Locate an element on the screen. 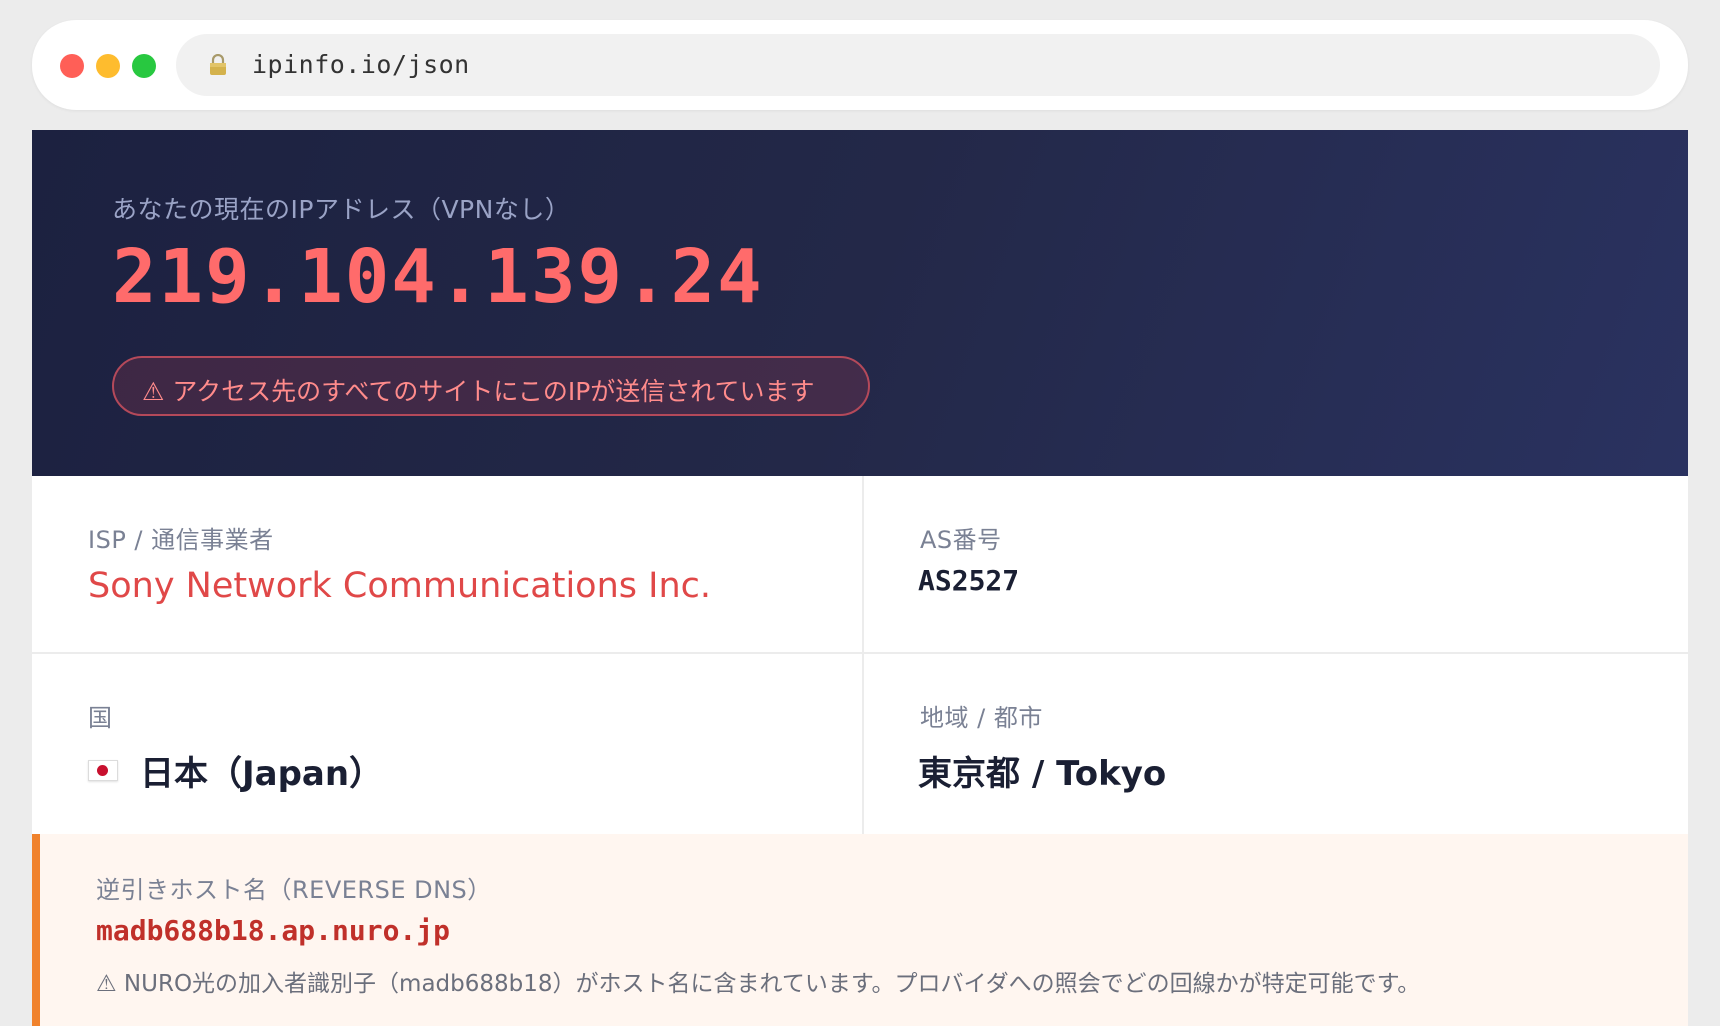  isp-label: ISP / 通信事業者 is located at coordinates (181, 540).